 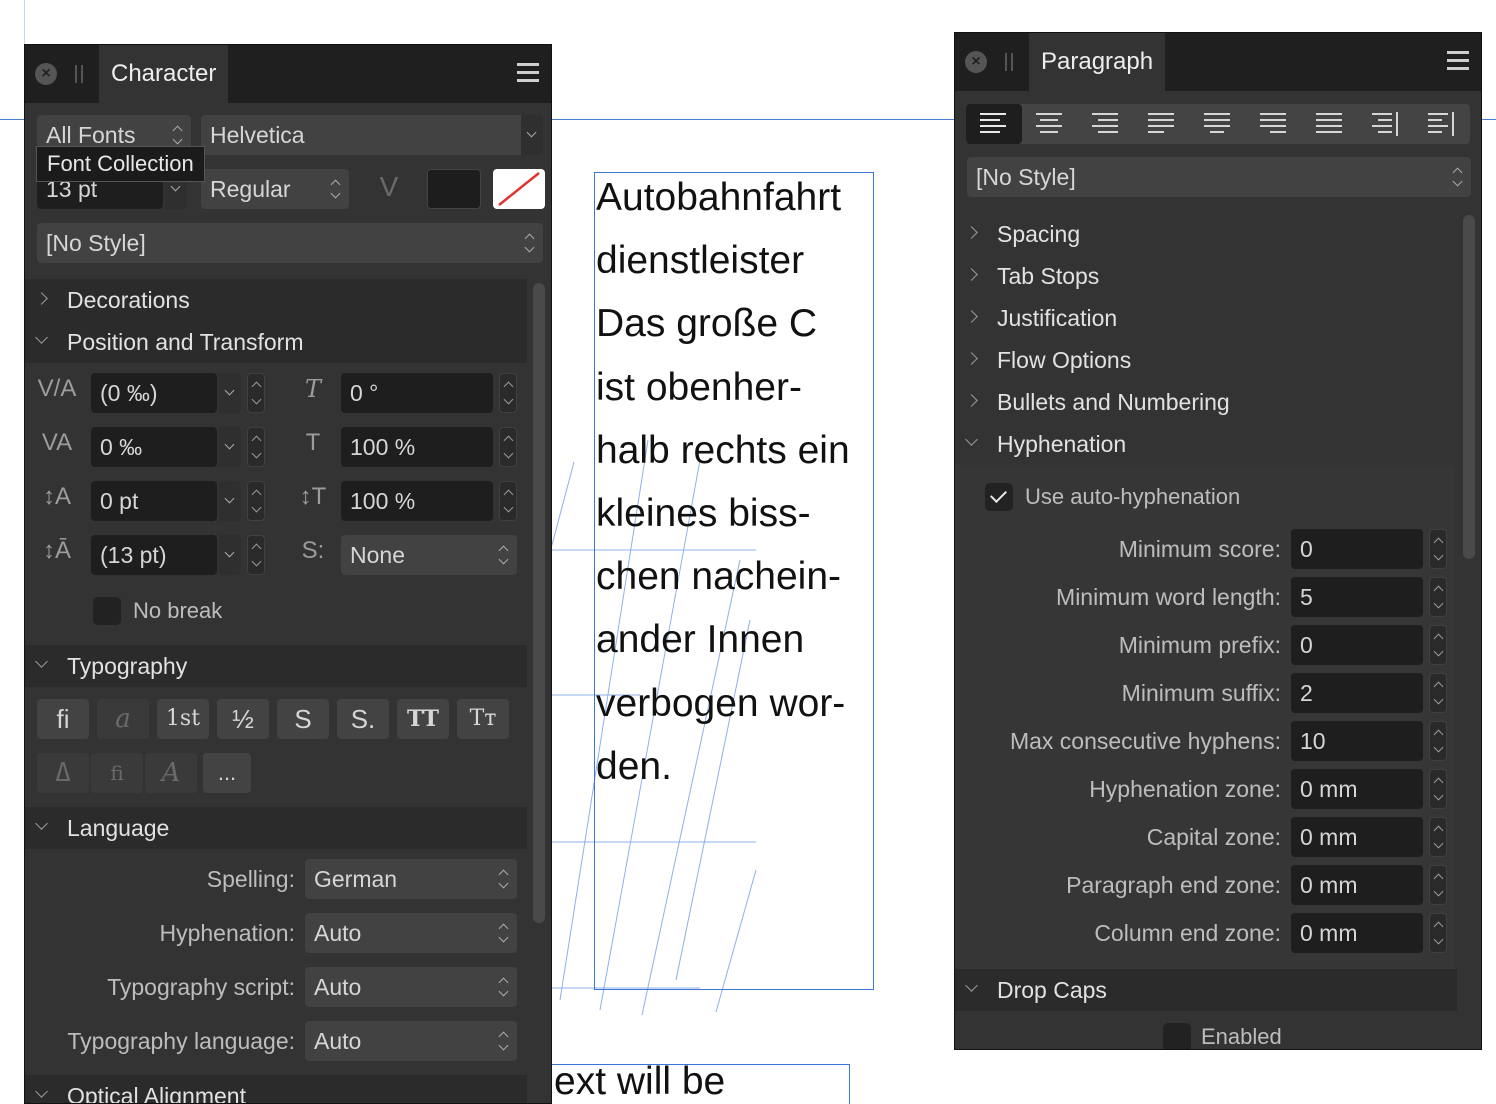 I want to click on section-justification: Justification, so click(x=1206, y=318).